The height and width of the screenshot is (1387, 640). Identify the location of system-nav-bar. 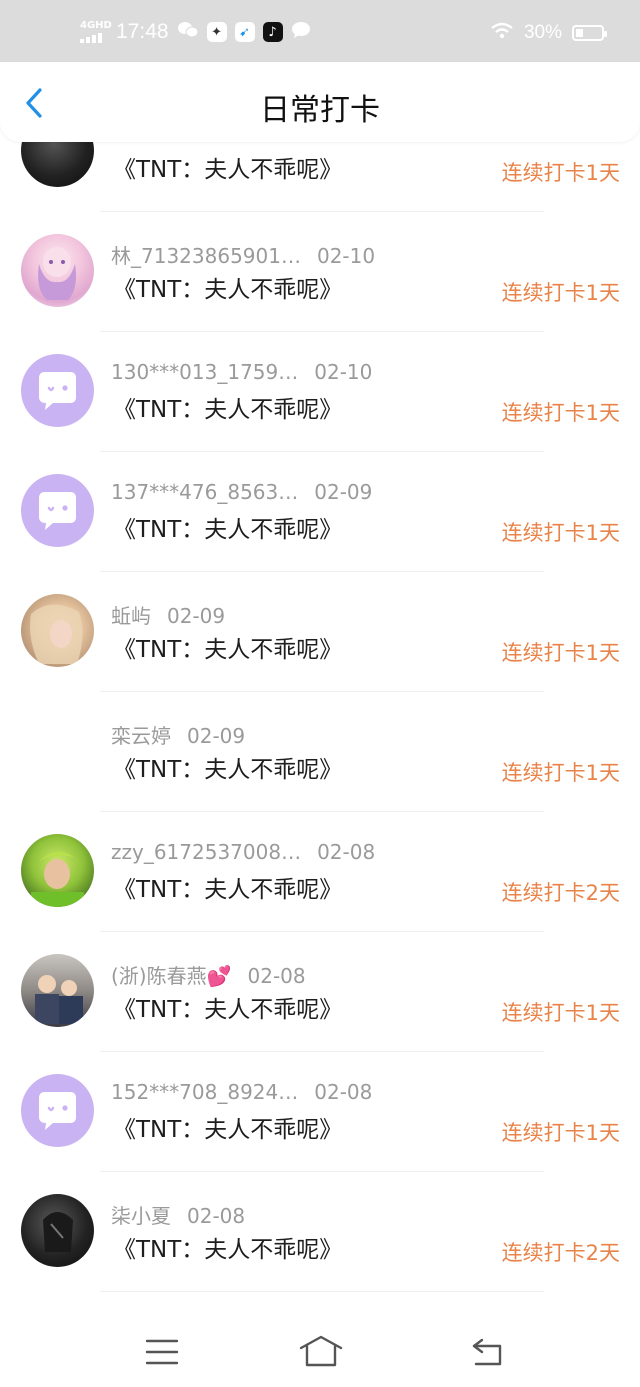
(320, 1349).